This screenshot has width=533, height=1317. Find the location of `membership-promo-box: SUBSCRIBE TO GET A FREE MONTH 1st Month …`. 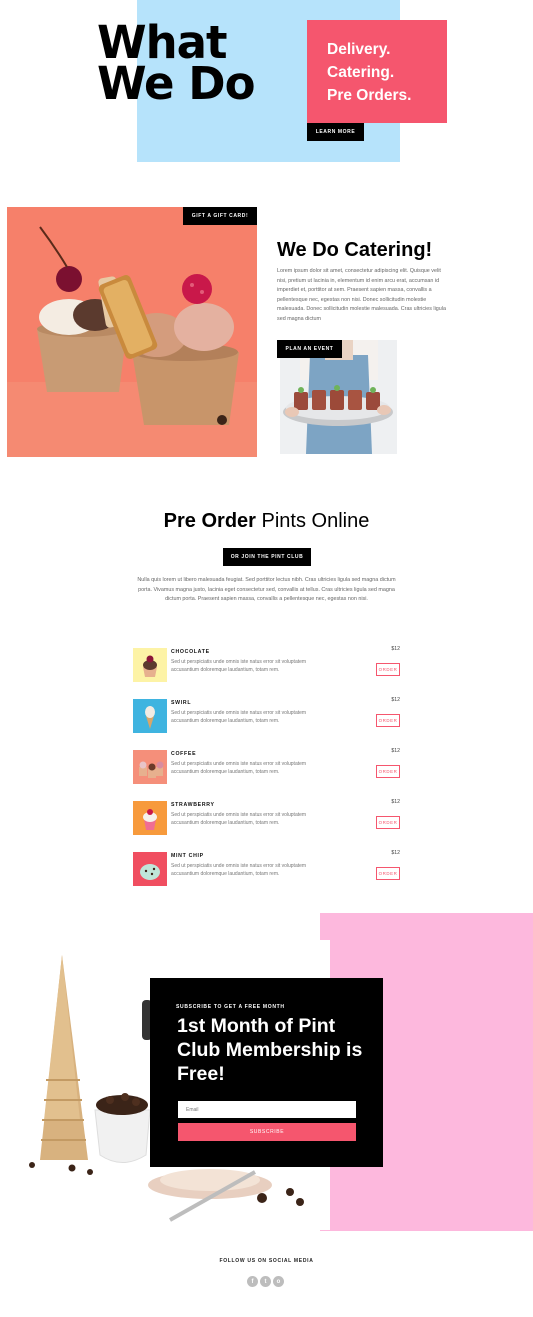

membership-promo-box: SUBSCRIBE TO GET A FREE MONTH 1st Month … is located at coordinates (266, 1072).